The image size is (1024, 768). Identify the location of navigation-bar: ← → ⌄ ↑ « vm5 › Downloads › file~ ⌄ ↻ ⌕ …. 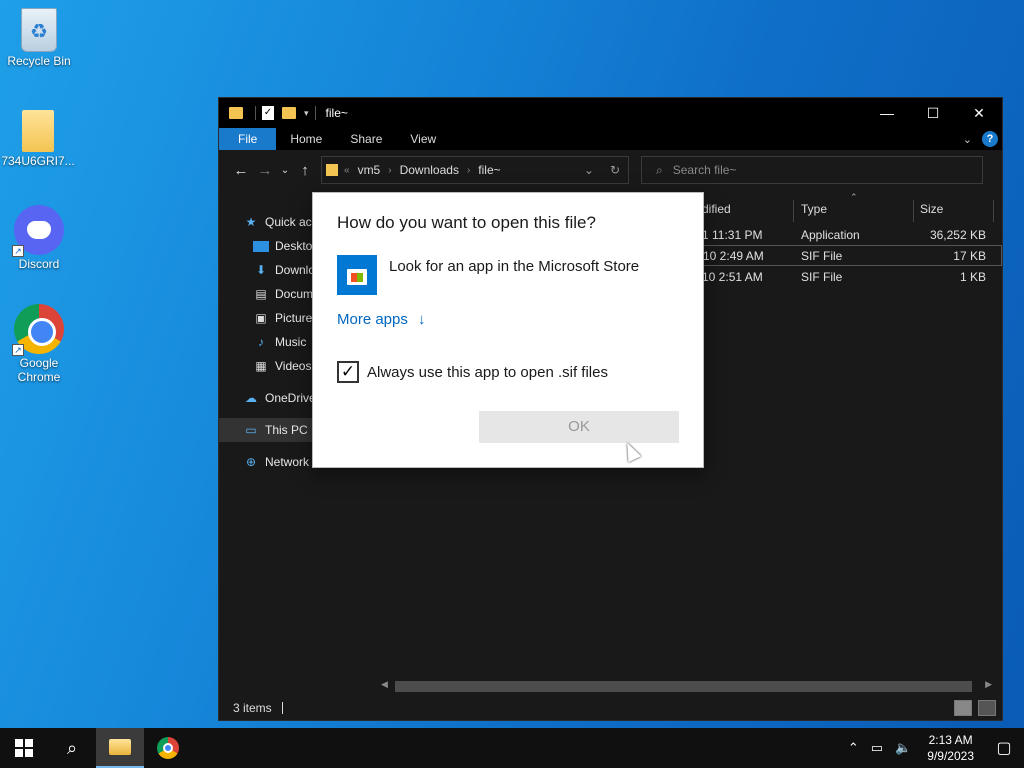
(610, 170).